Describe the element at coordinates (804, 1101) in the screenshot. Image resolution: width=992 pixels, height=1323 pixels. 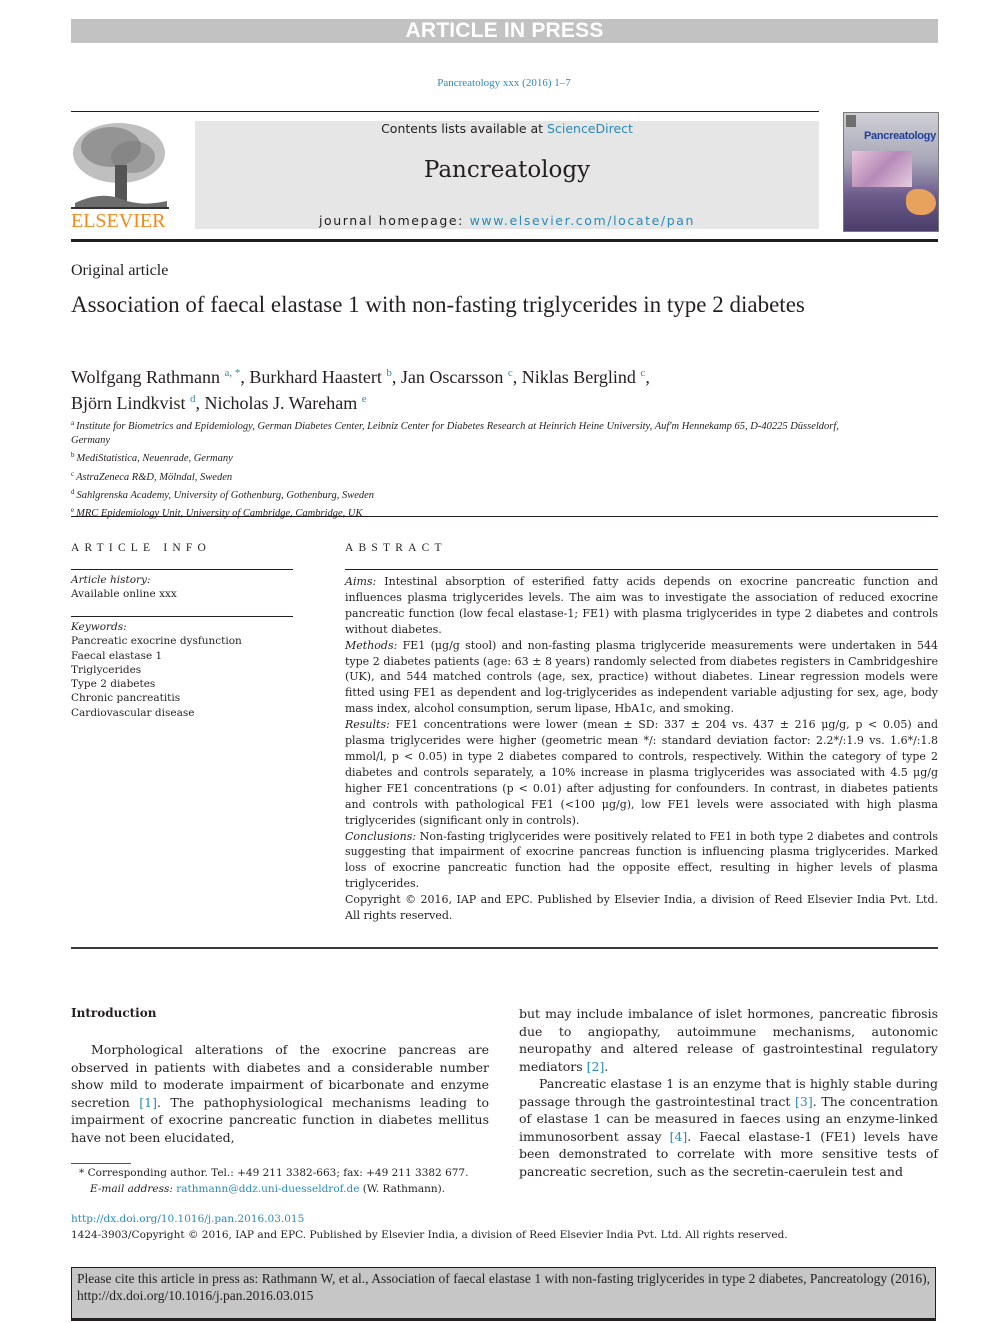
I see `reference-link: [3]` at that location.